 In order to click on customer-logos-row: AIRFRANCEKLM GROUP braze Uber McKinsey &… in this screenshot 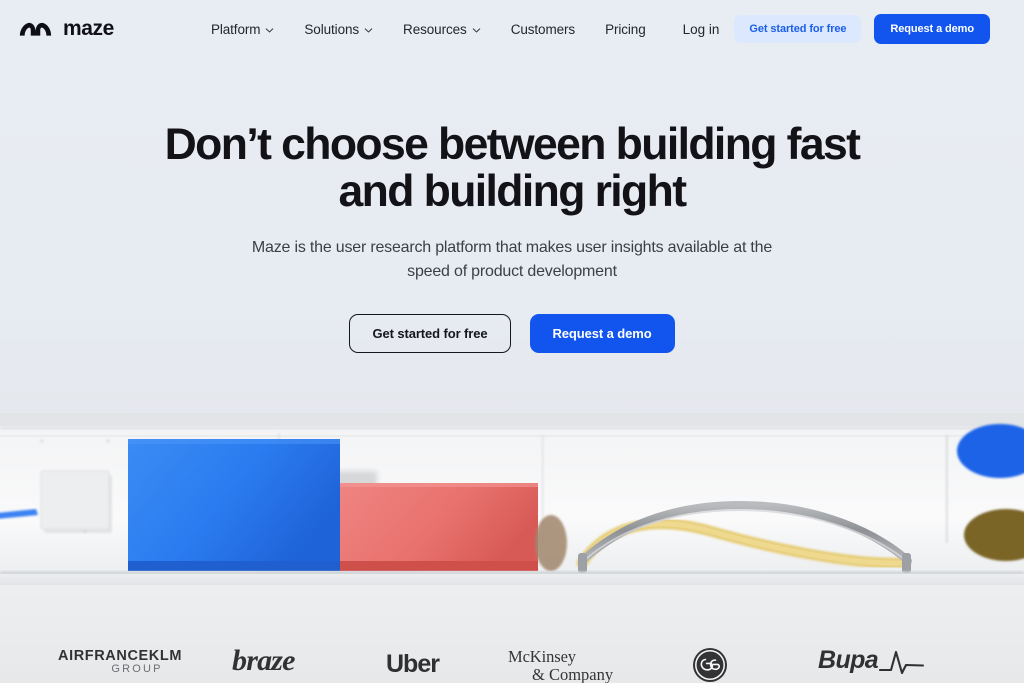, I will do `click(512, 663)`.